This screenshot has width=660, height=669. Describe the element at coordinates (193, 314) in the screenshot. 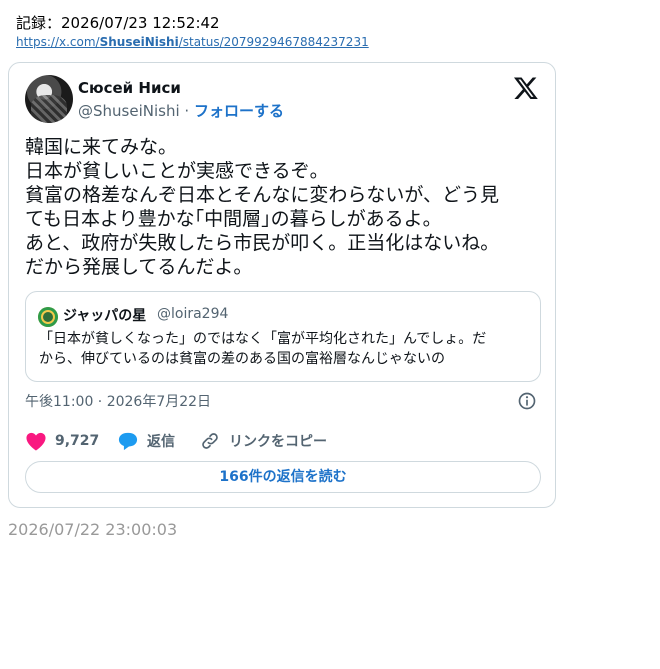

I see `quote-handle: @loira294` at that location.